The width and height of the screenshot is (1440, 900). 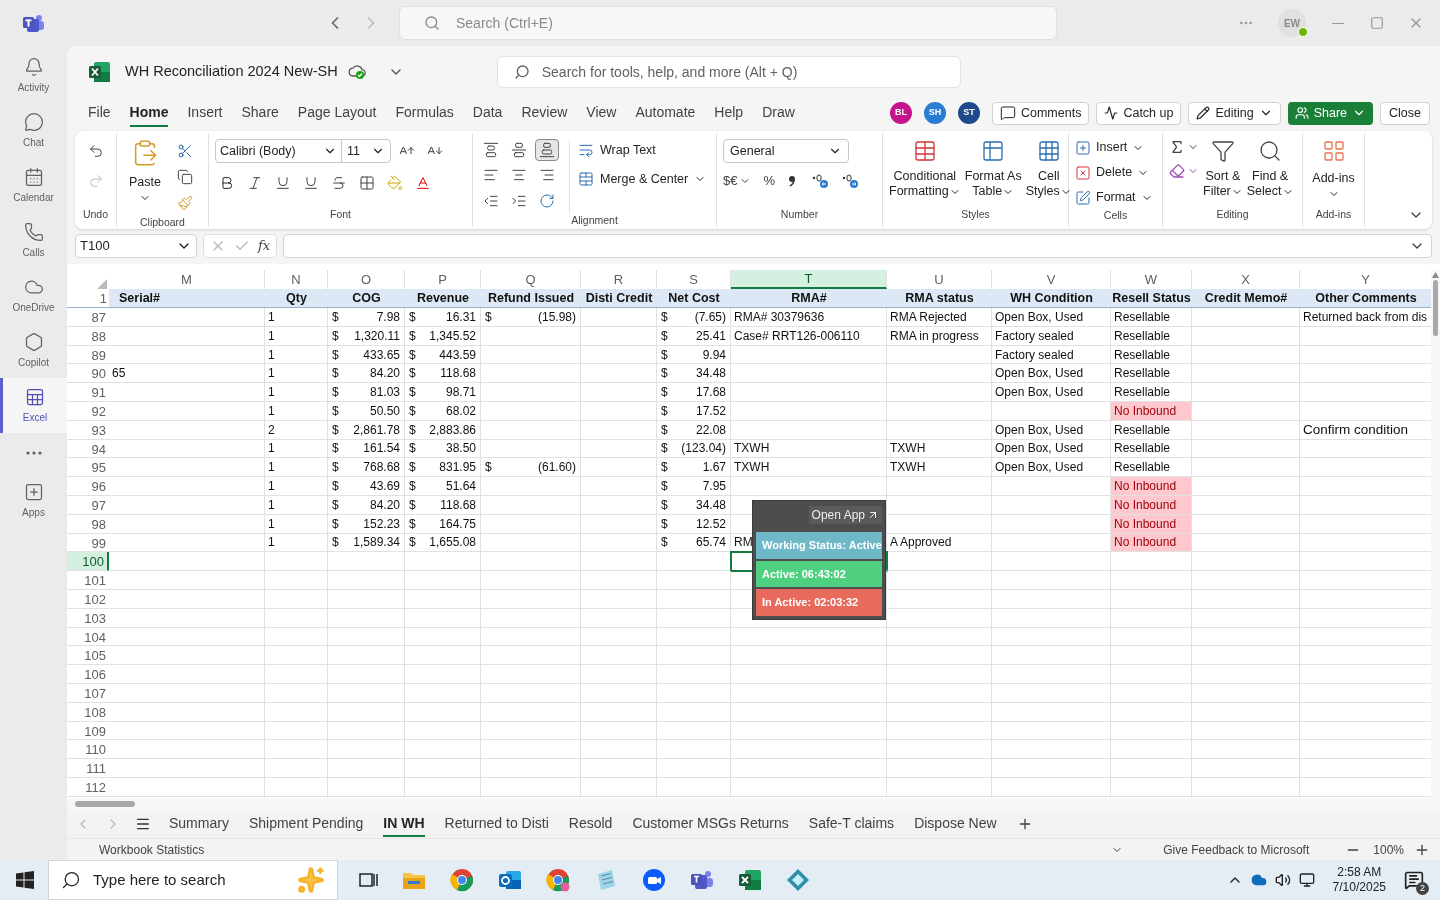 What do you see at coordinates (366, 543) in the screenshot?
I see `table-cell: $ 1,589.34` at bounding box center [366, 543].